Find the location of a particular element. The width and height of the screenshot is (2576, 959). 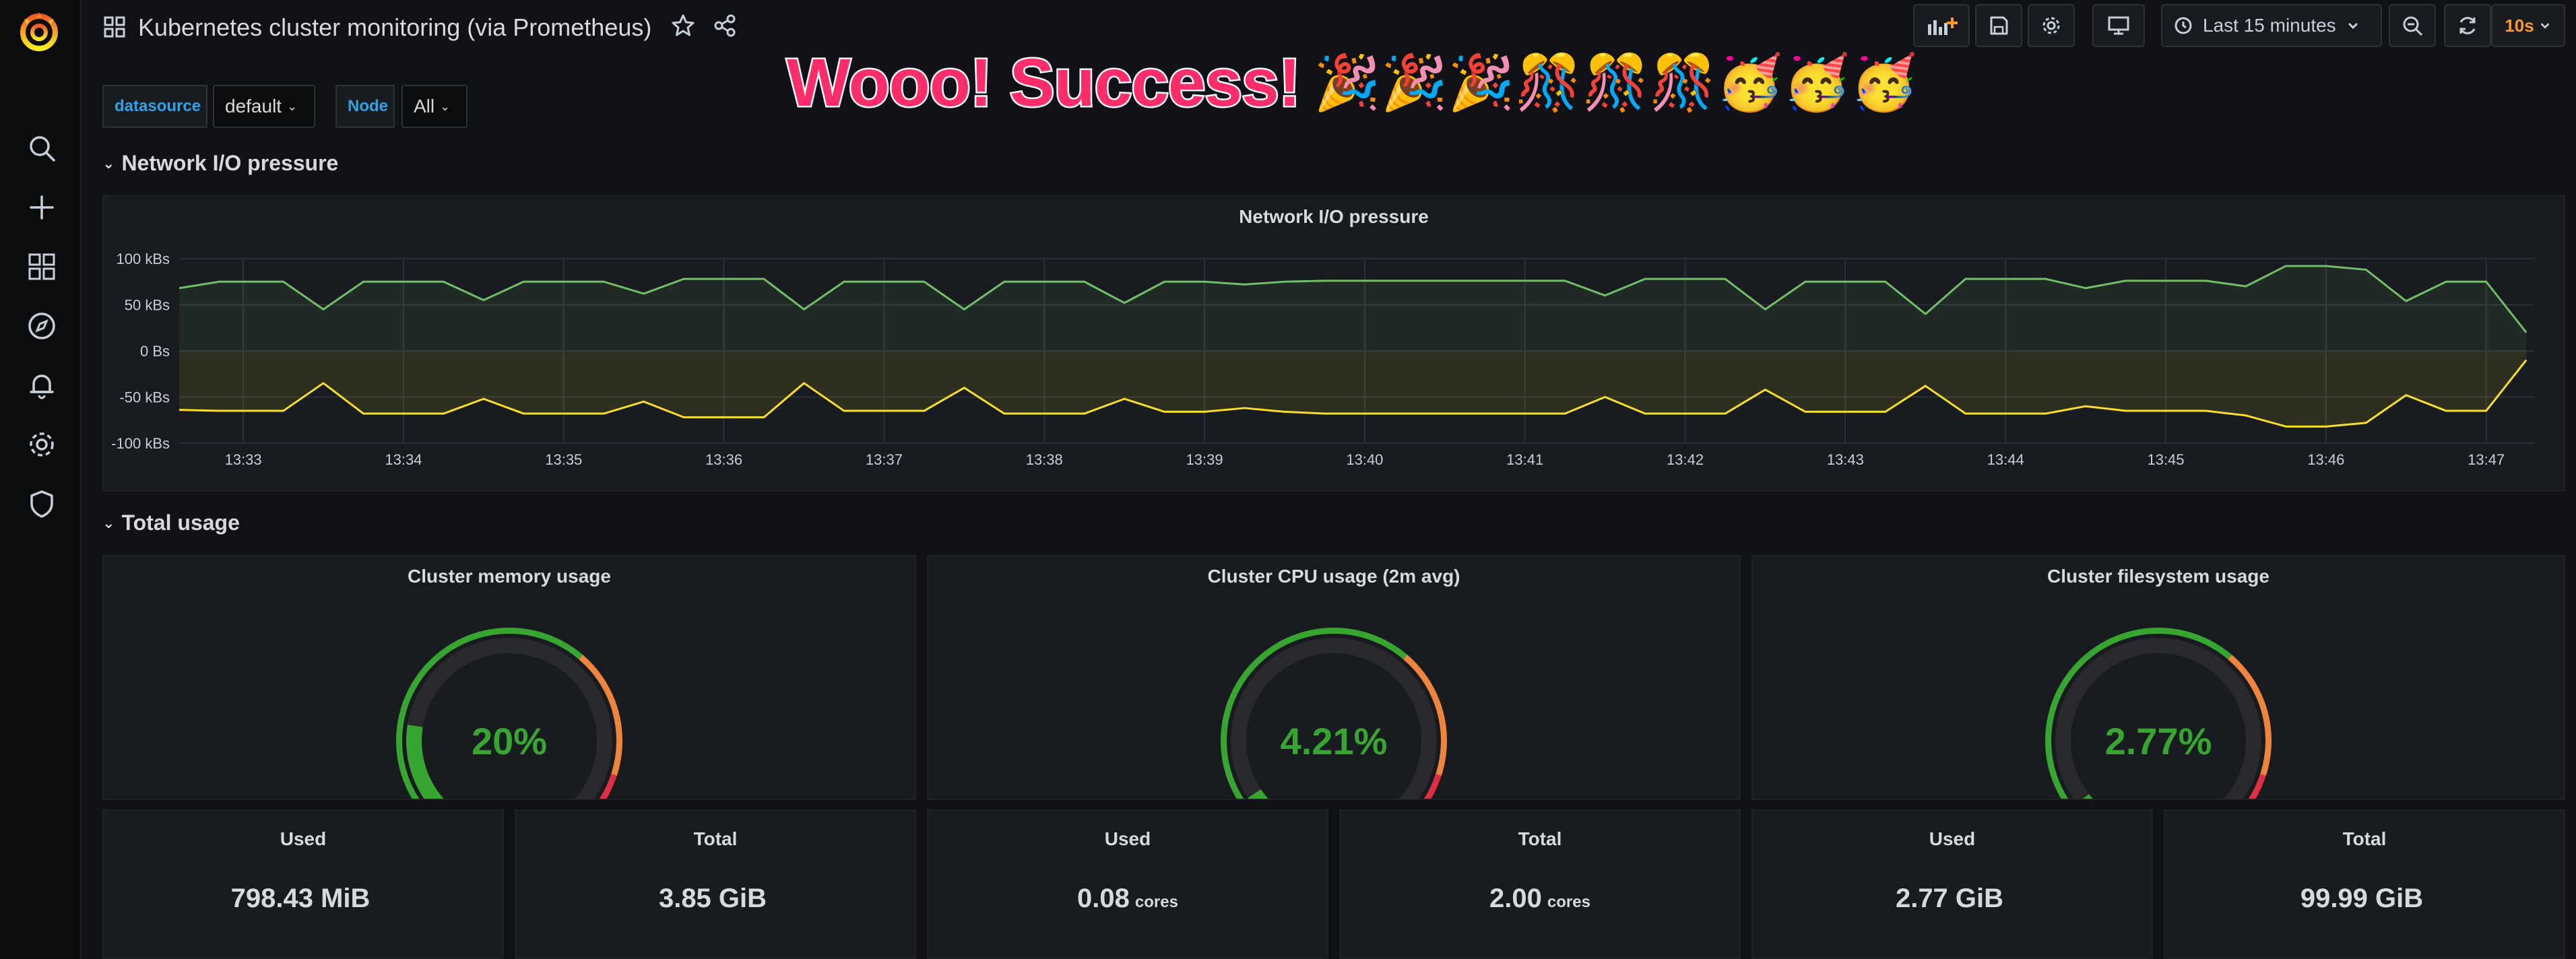

x-tick-label: 13:40 is located at coordinates (1364, 460).